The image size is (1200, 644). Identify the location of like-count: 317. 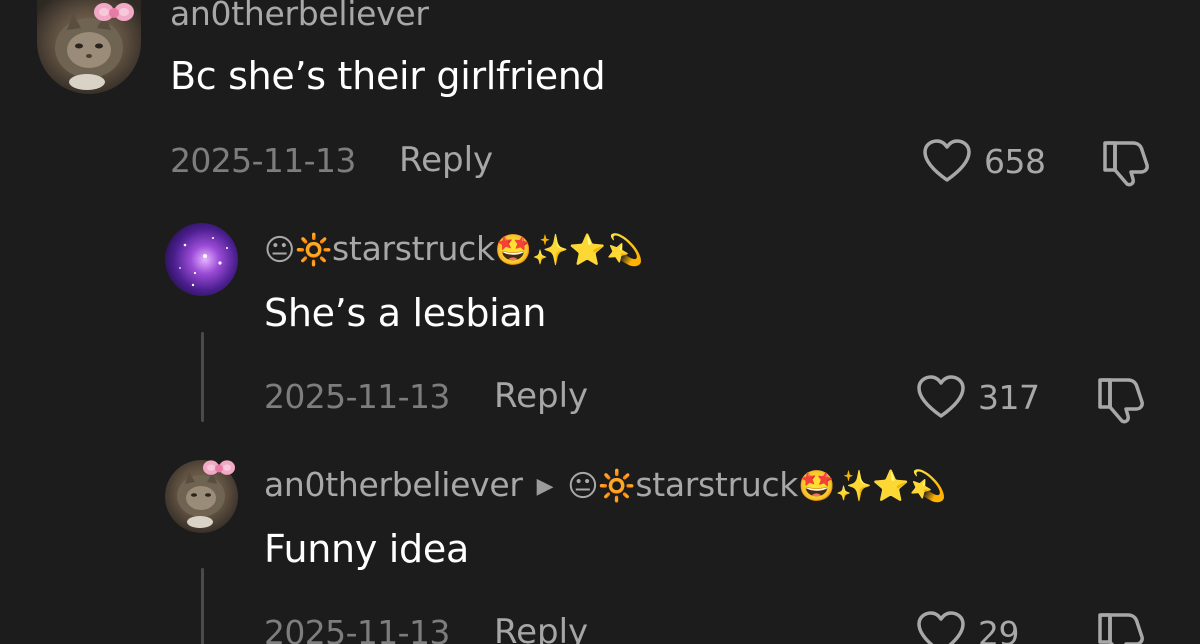
(1009, 397).